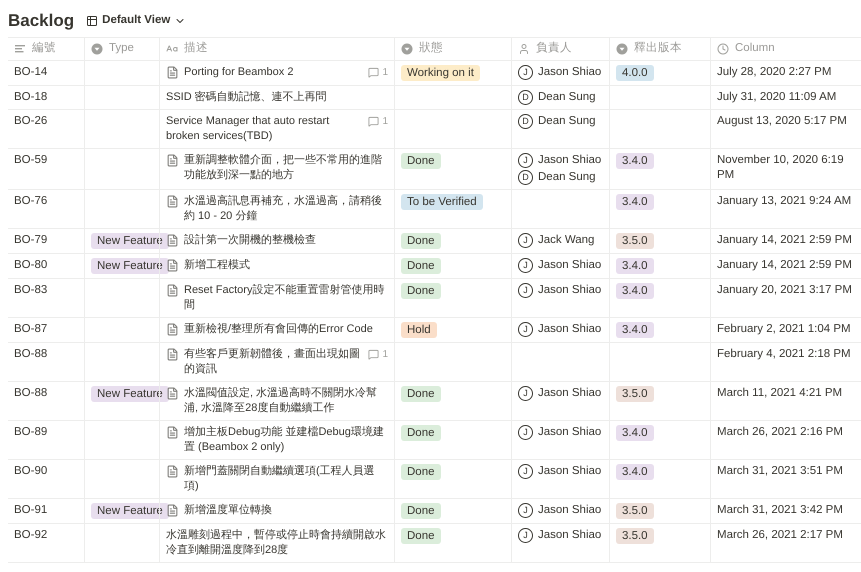 This screenshot has height=572, width=861. I want to click on issue-id: BO-87, so click(31, 329).